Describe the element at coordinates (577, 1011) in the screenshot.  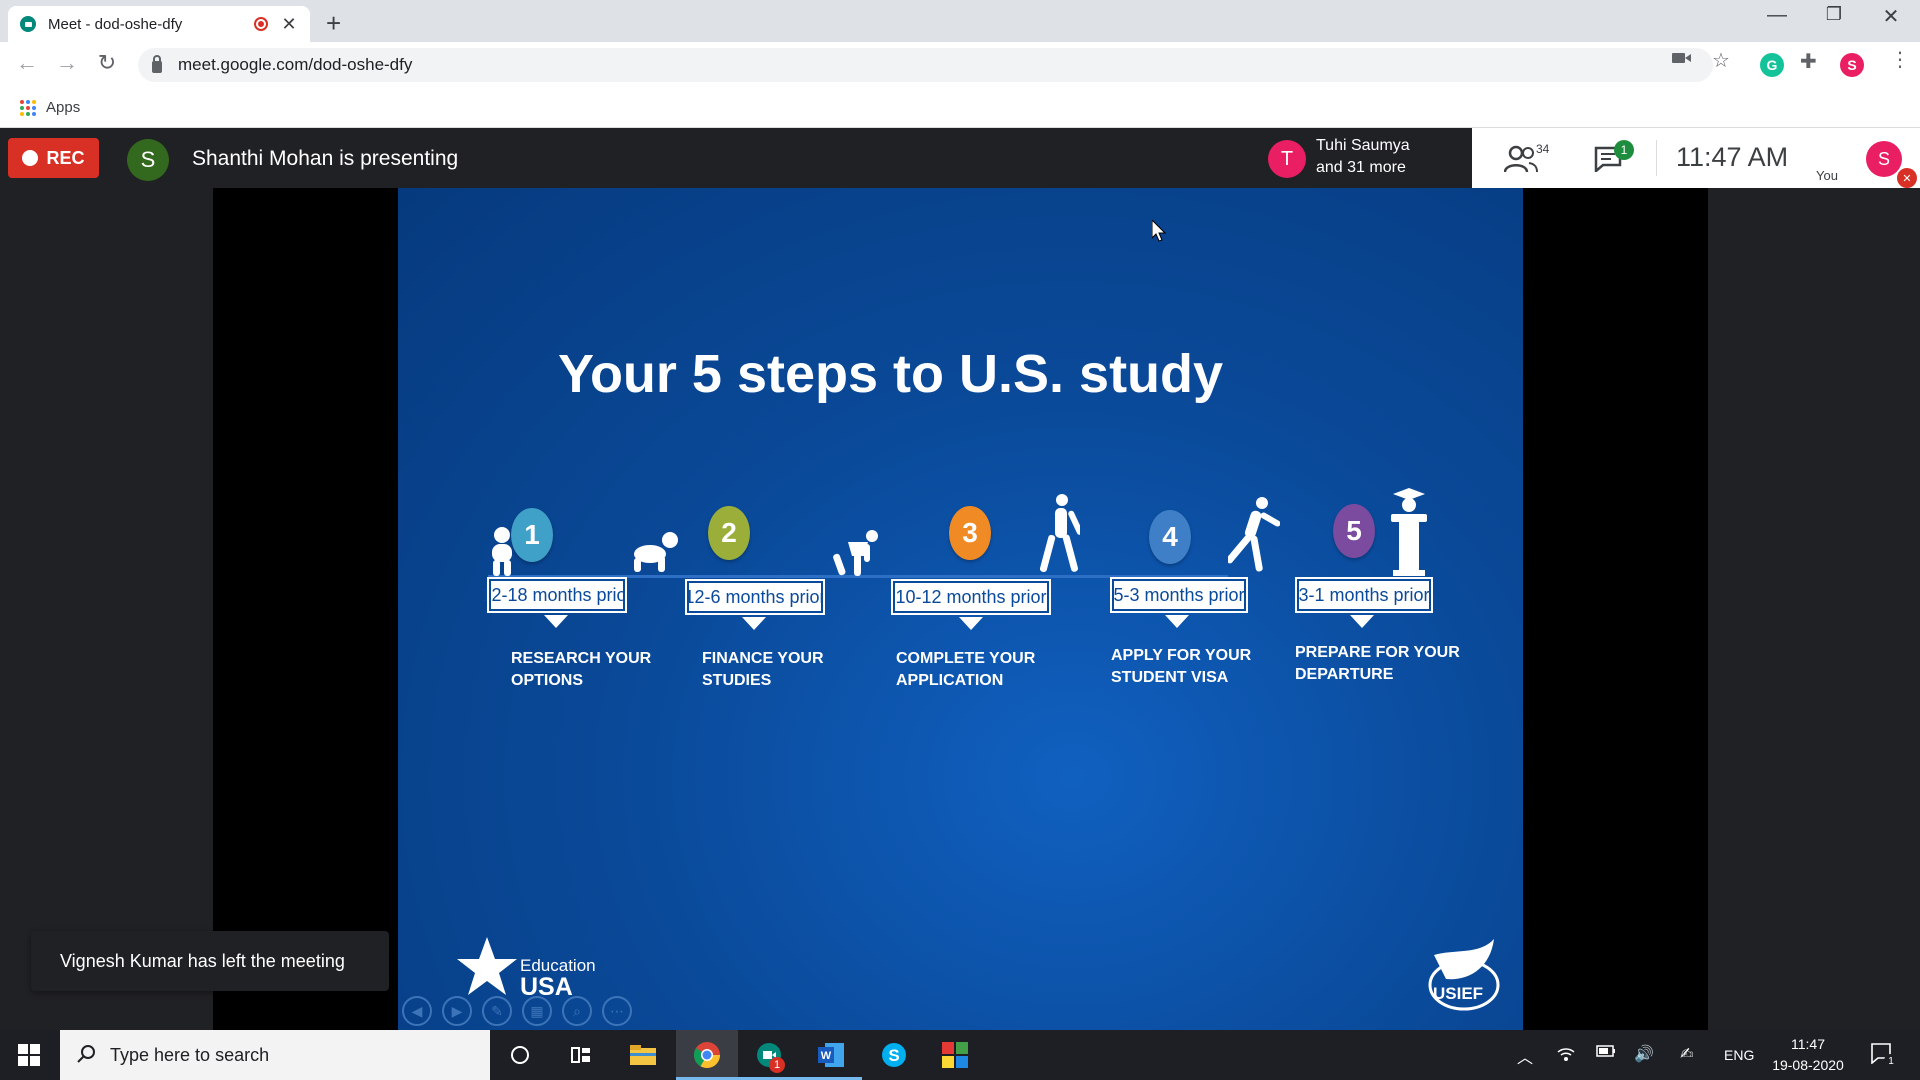
I see `slideshow-zoom-icon: ⌕` at that location.